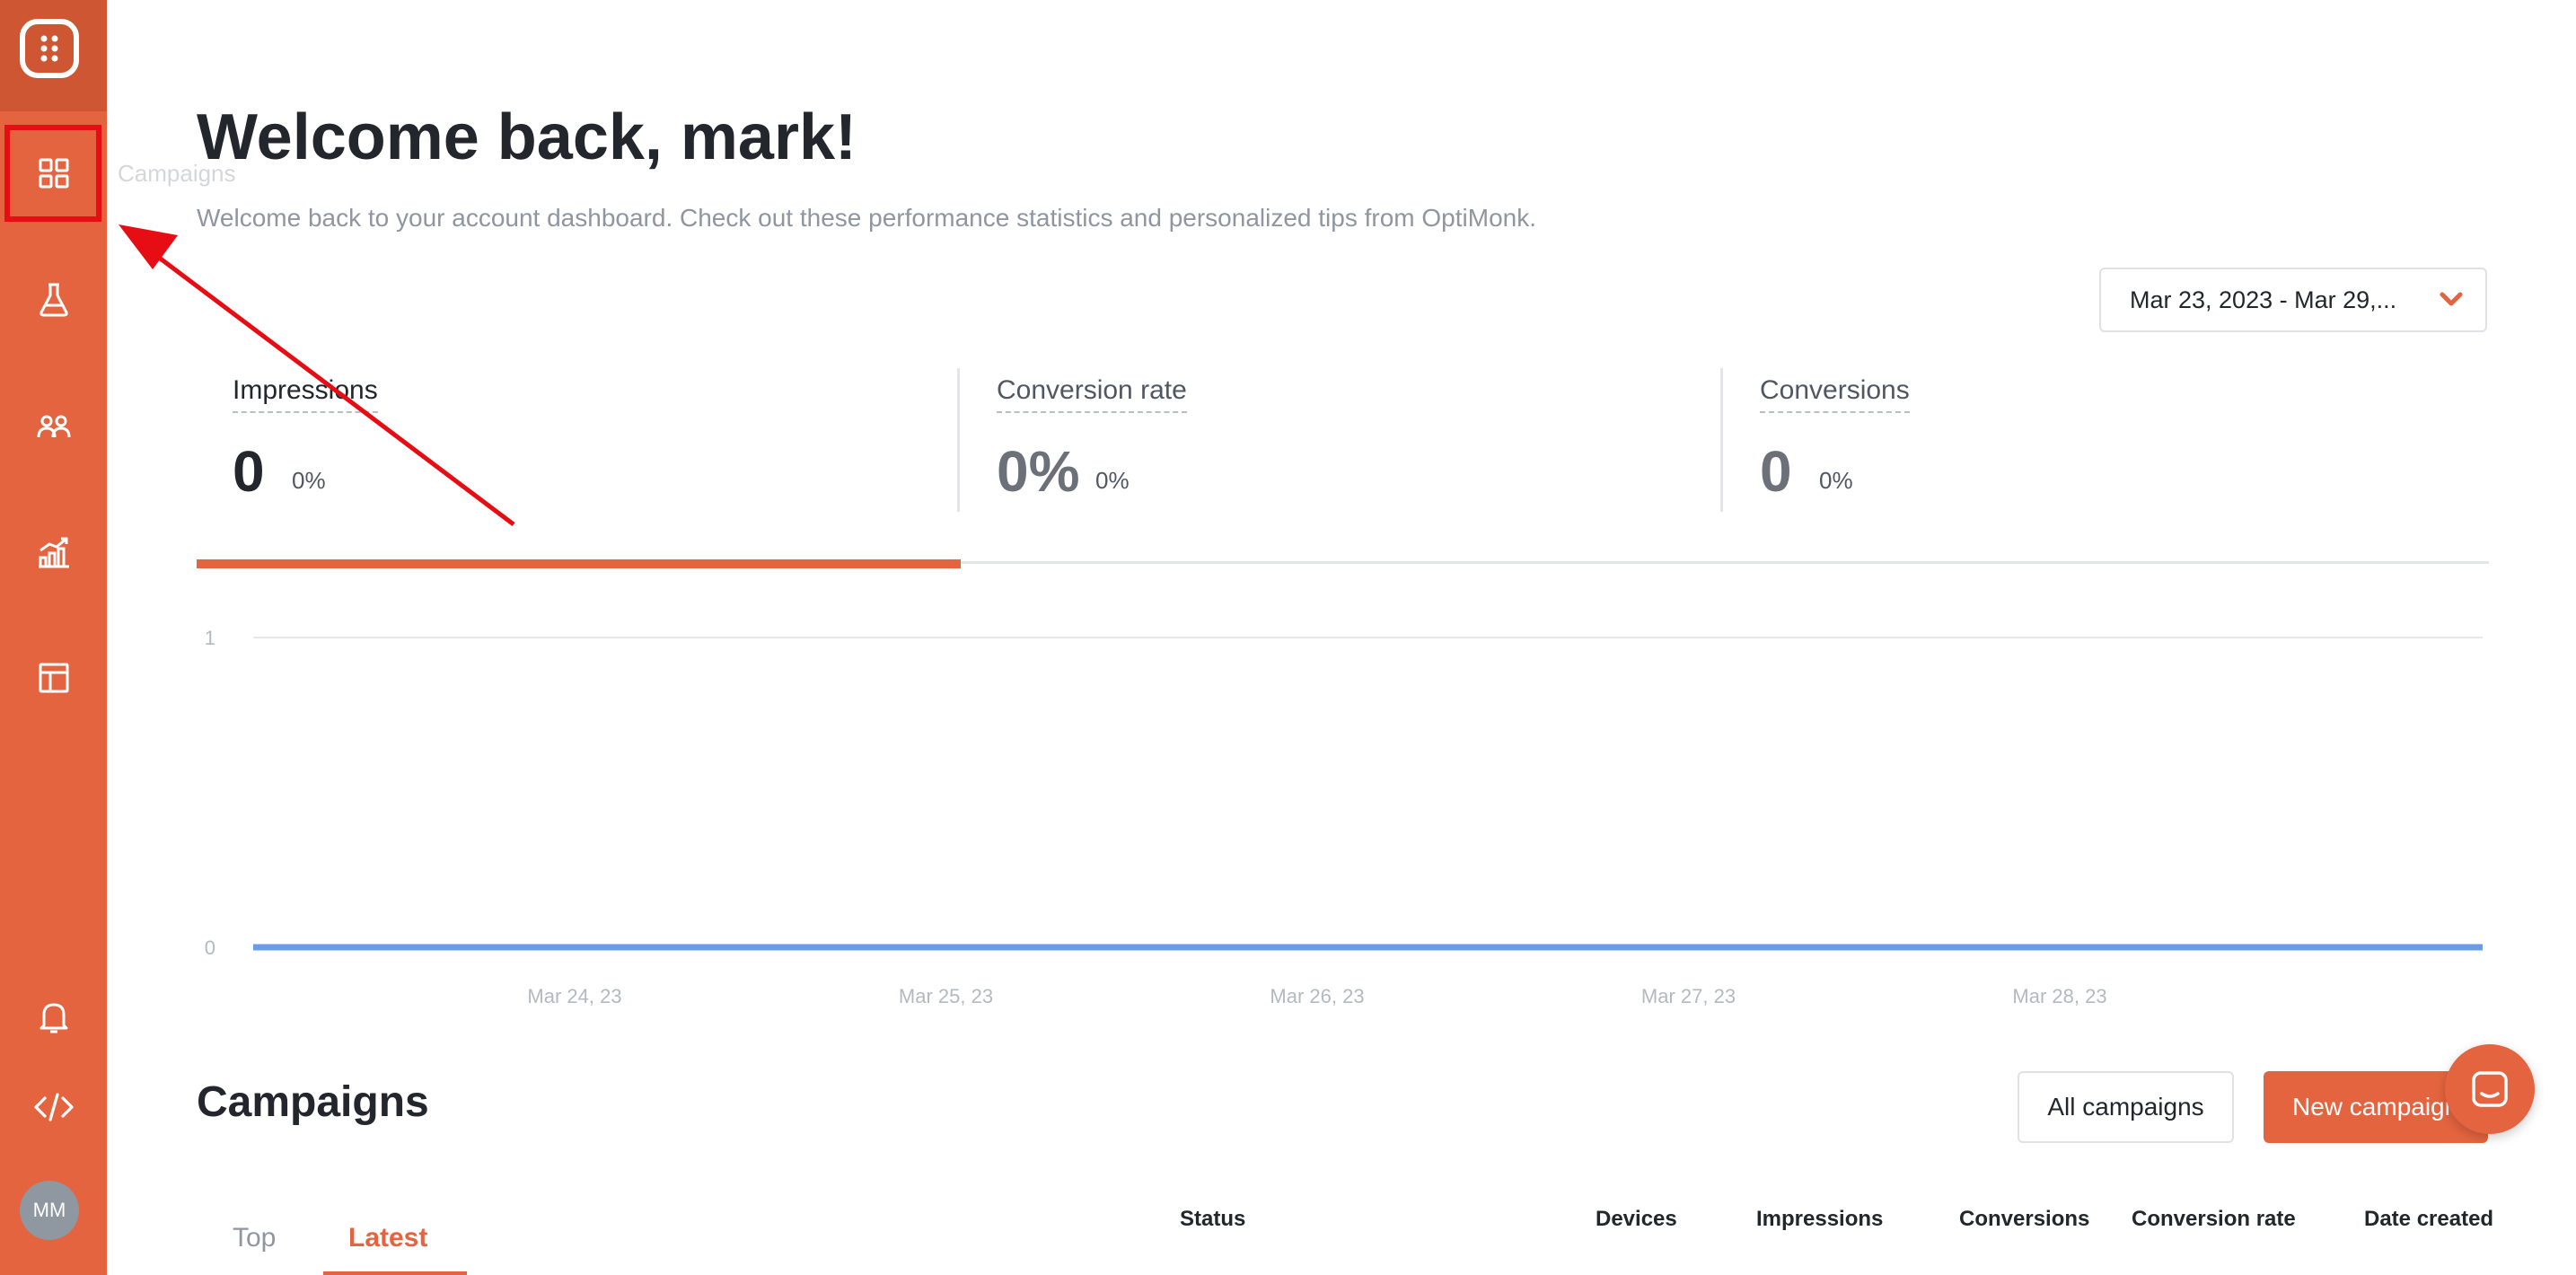 This screenshot has height=1275, width=2576. I want to click on code-icon, so click(54, 1107).